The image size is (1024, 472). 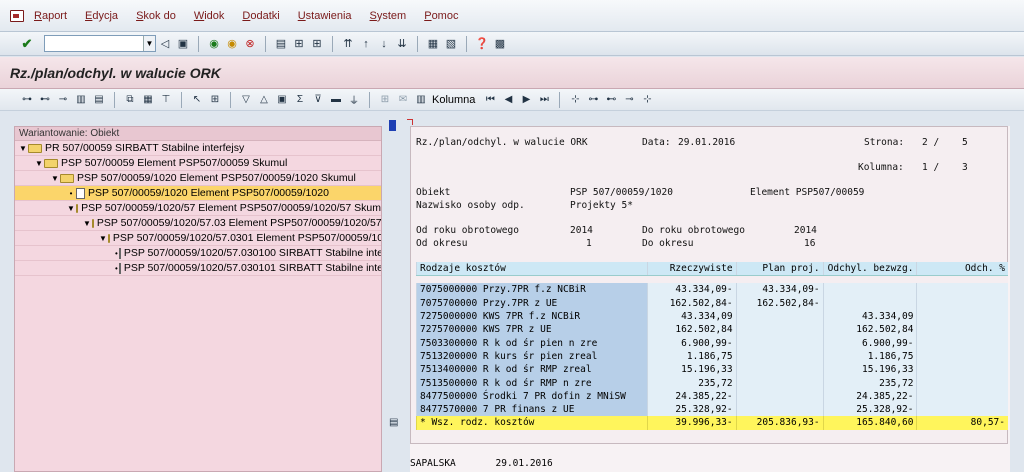 What do you see at coordinates (962, 269) in the screenshot?
I see `col-variance-pct: Odch. %` at bounding box center [962, 269].